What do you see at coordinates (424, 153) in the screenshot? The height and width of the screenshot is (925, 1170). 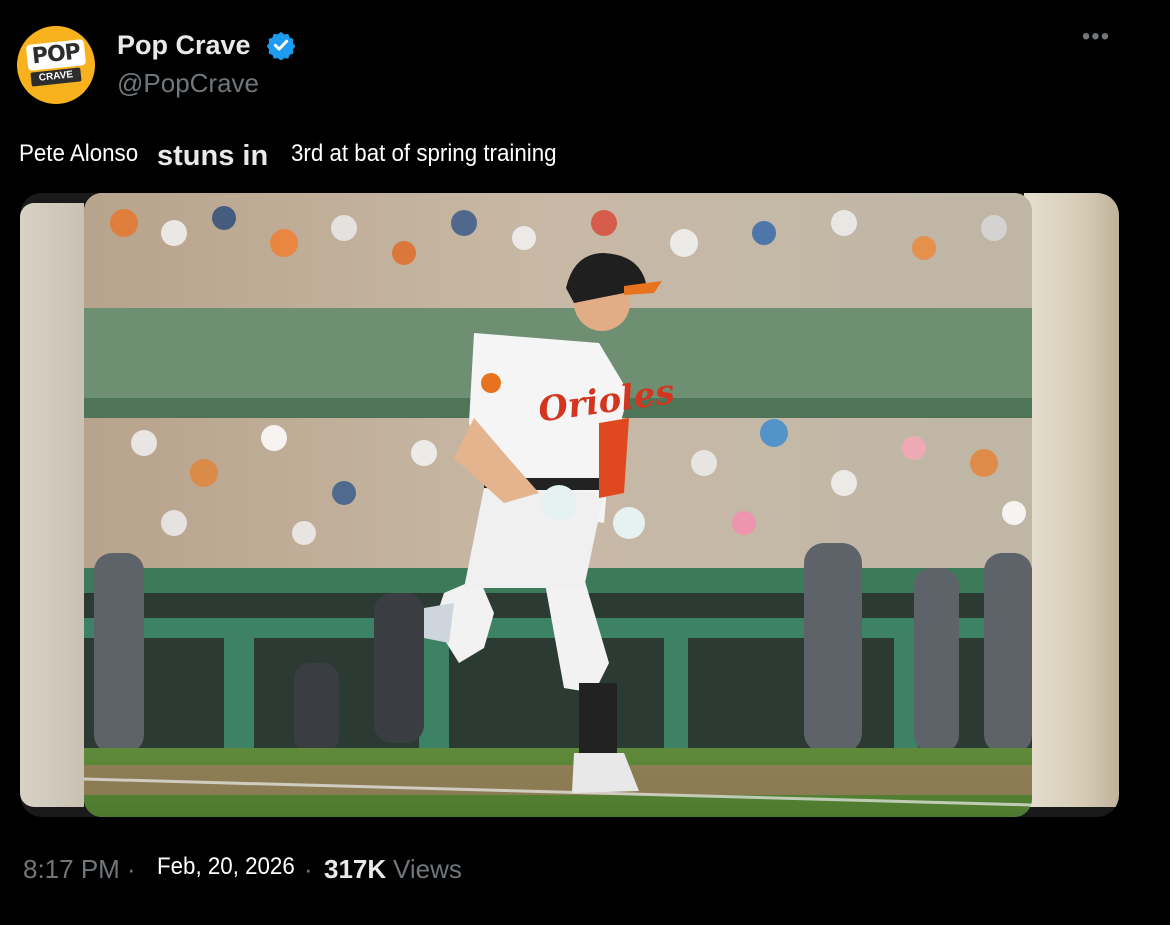 I see `tweet-text-segment: 3rd at bat of spring training` at bounding box center [424, 153].